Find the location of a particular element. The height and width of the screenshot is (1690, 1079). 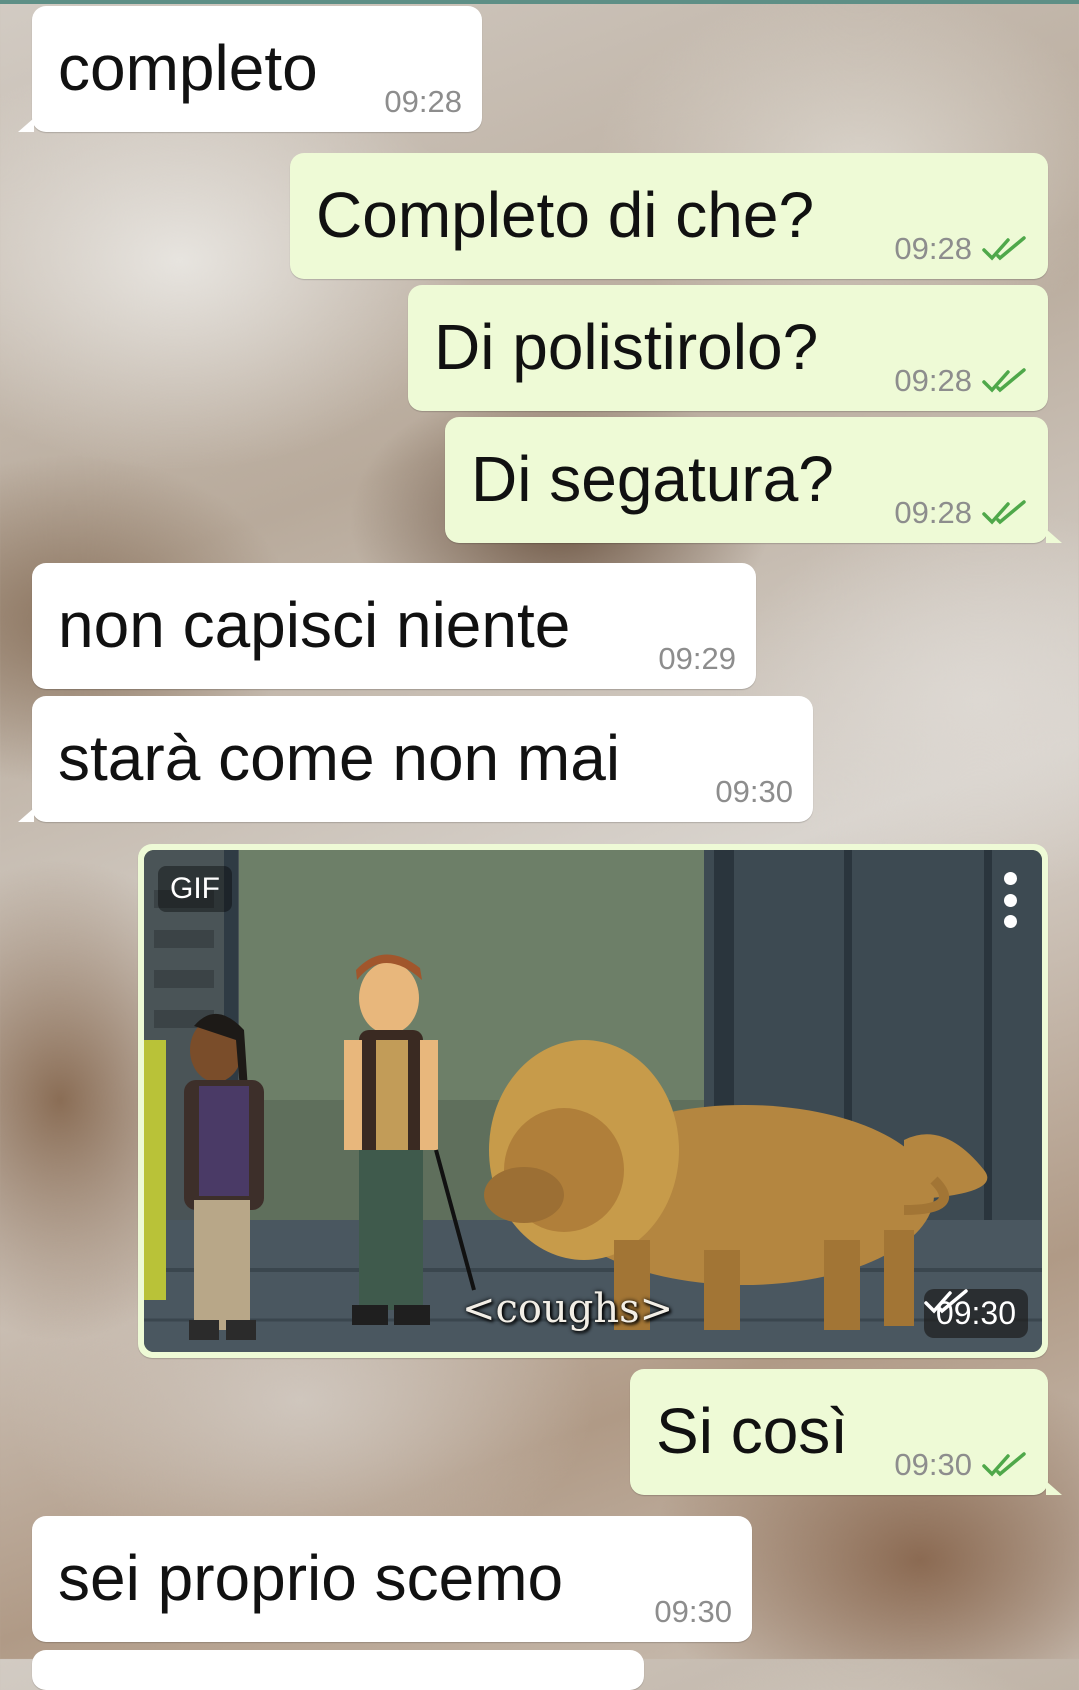

message-outgoing: Completo di che? 09:28 is located at coordinates (669, 216).